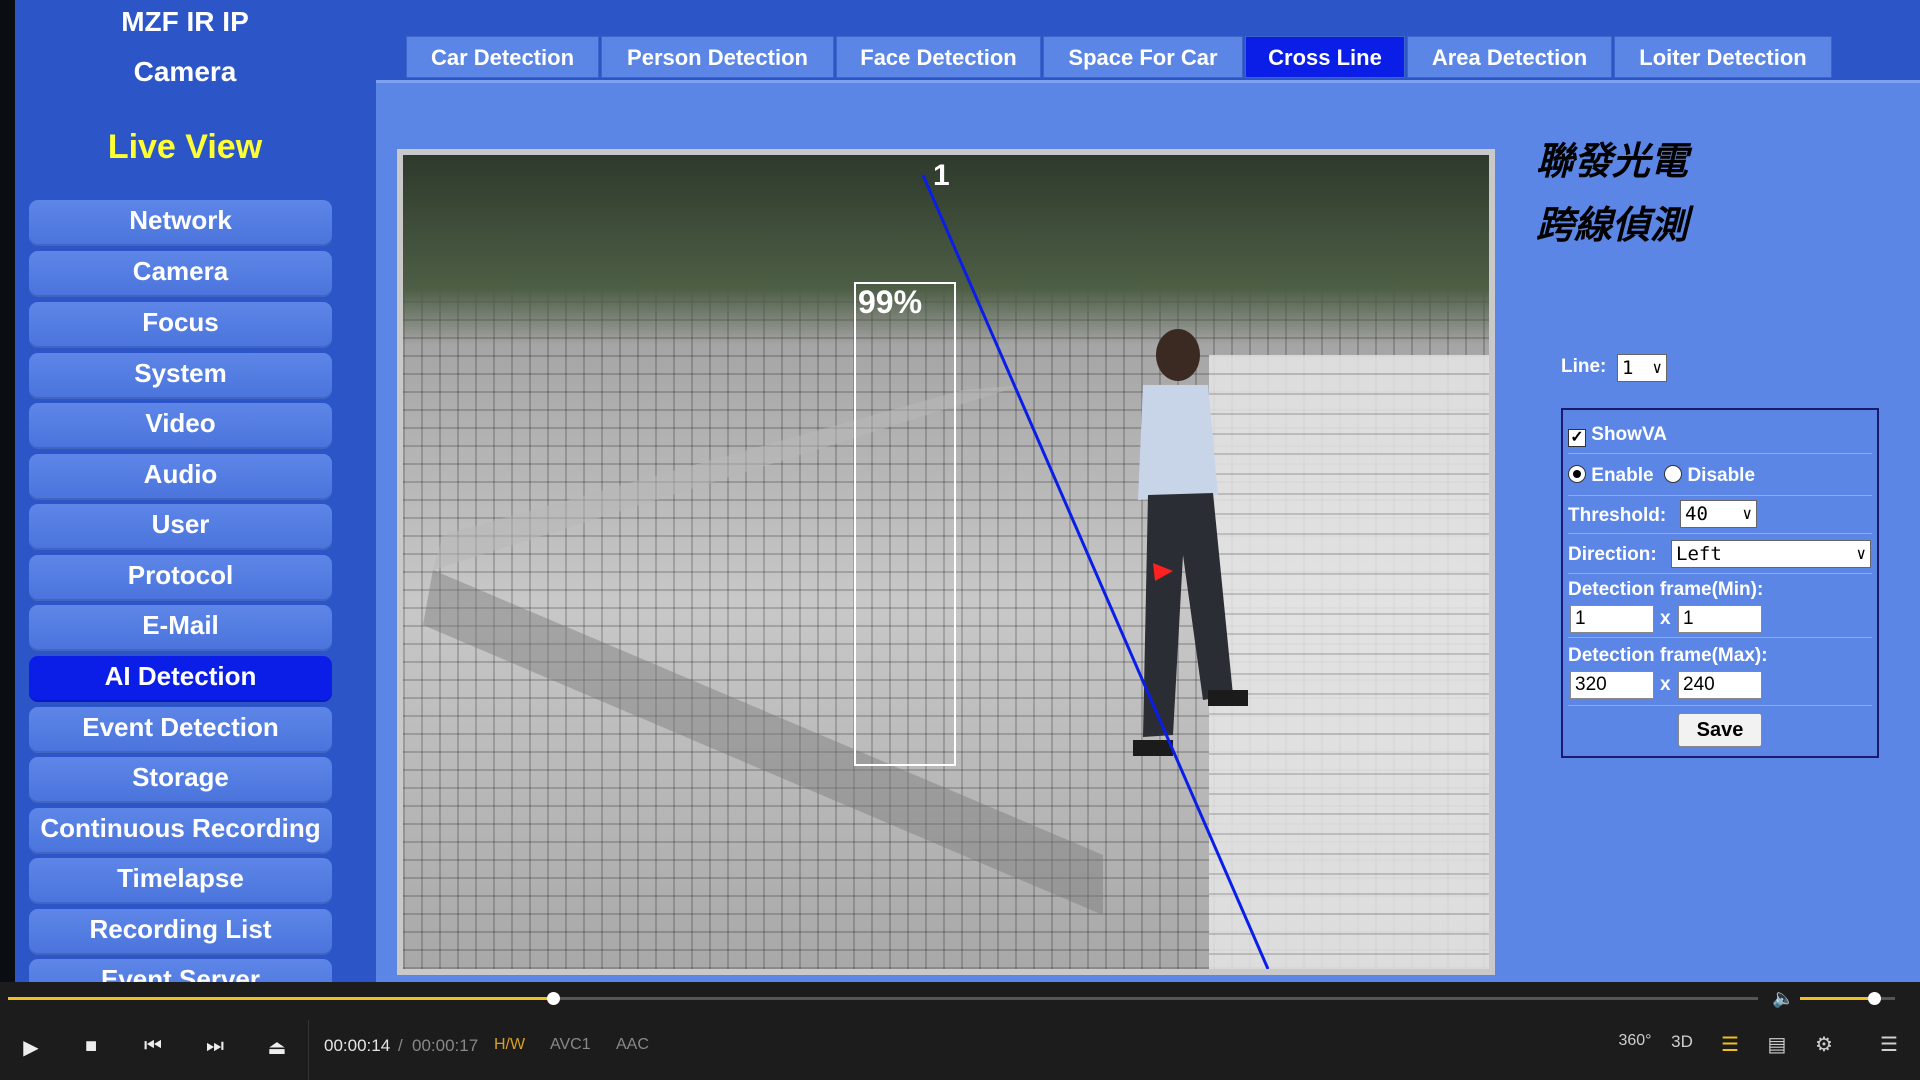 This screenshot has width=1920, height=1080. Describe the element at coordinates (1325, 57) in the screenshot. I see `tab-cross-line: Cross Line` at that location.